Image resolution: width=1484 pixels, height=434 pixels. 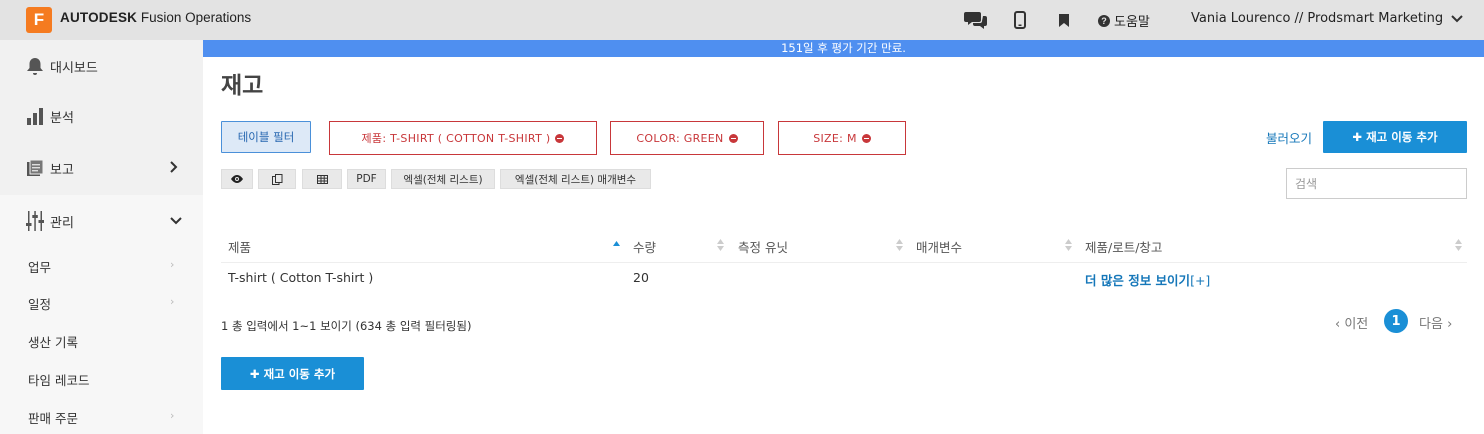 I want to click on excel-params-button: 엑셀(전체 리스트) 매개변수, so click(x=575, y=179).